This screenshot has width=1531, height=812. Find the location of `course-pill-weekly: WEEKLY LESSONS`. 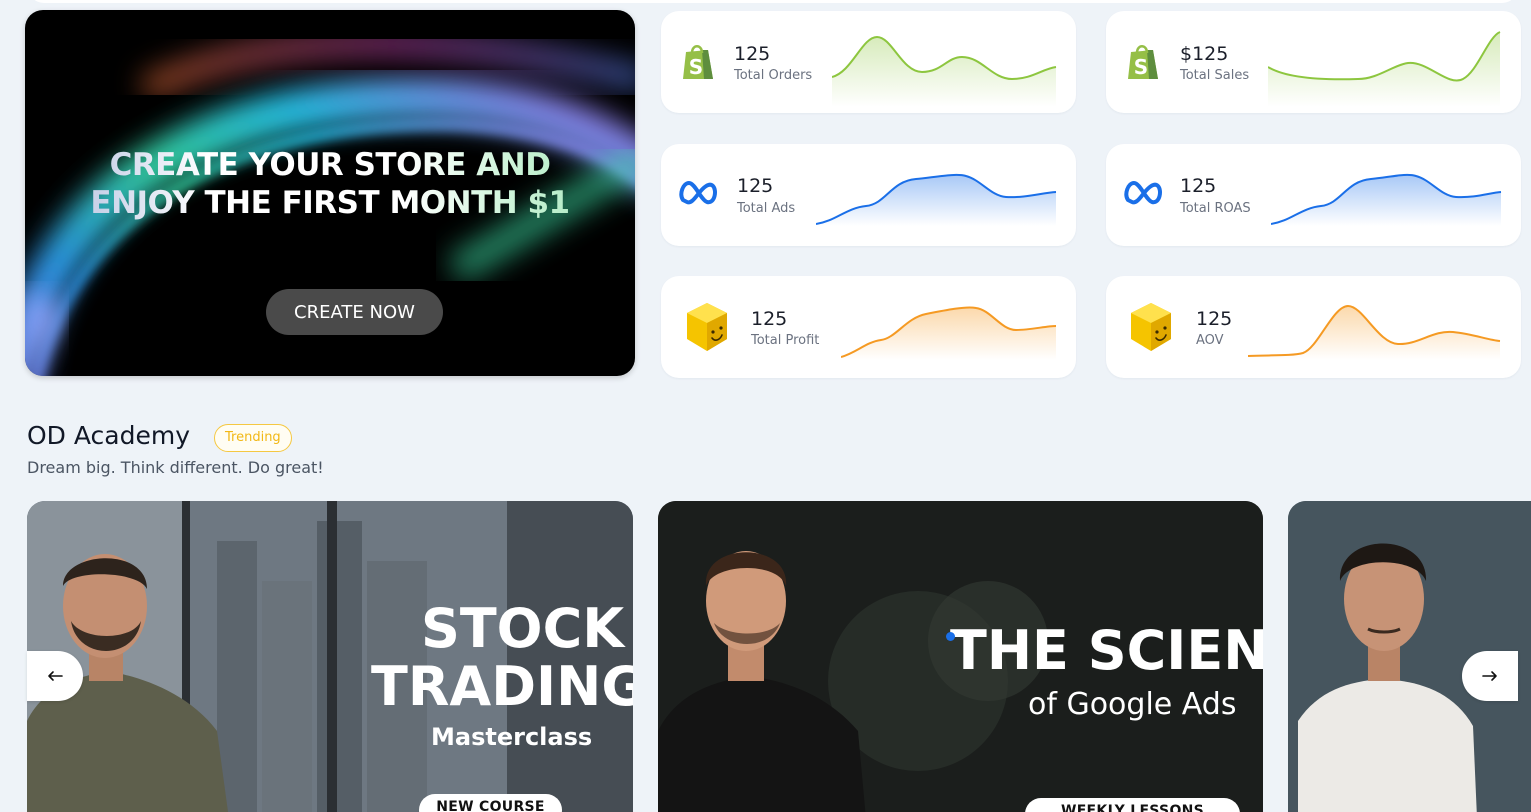

course-pill-weekly: WEEKLY LESSONS is located at coordinates (1132, 805).